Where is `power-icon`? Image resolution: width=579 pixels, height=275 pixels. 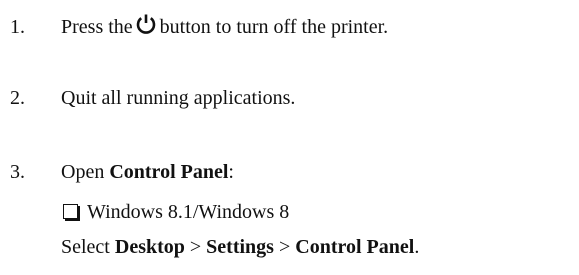 power-icon is located at coordinates (146, 24).